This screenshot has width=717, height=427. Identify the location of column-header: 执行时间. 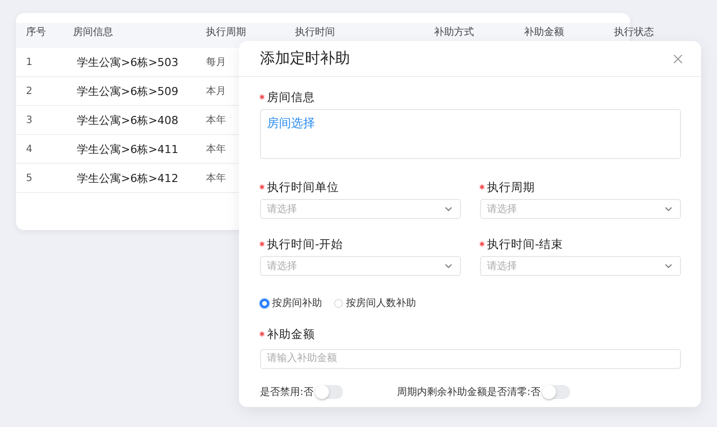
(314, 32).